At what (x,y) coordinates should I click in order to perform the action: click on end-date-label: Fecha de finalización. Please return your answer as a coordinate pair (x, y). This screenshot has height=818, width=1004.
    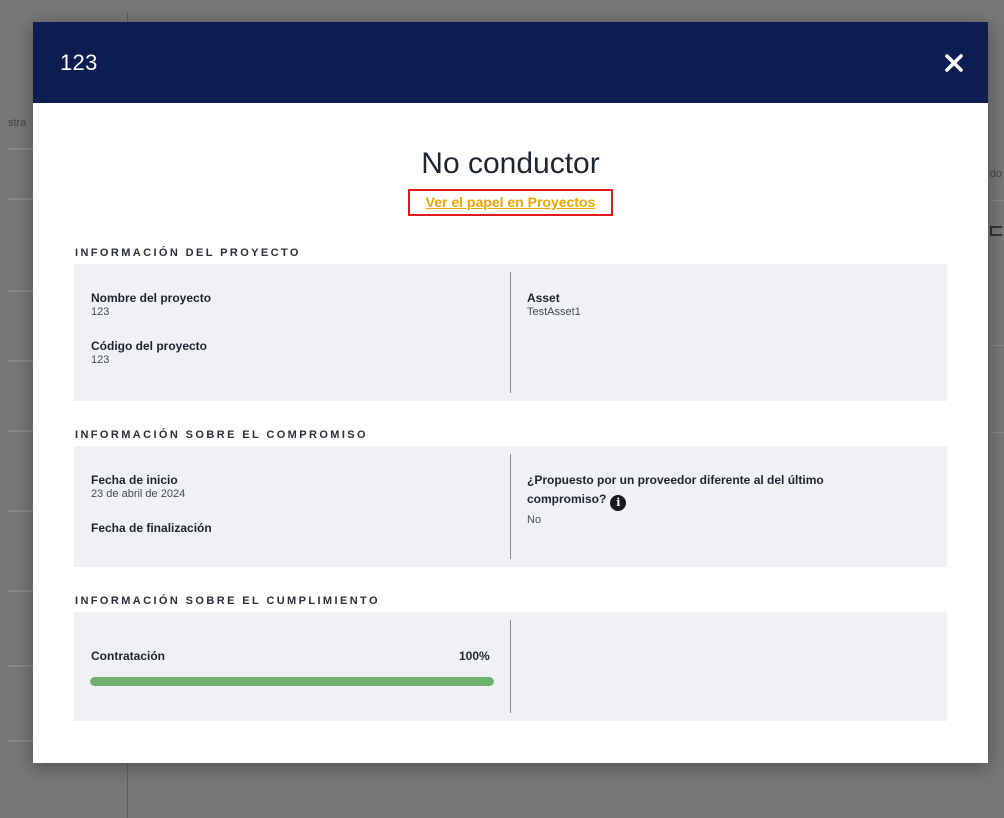
    Looking at the image, I should click on (151, 528).